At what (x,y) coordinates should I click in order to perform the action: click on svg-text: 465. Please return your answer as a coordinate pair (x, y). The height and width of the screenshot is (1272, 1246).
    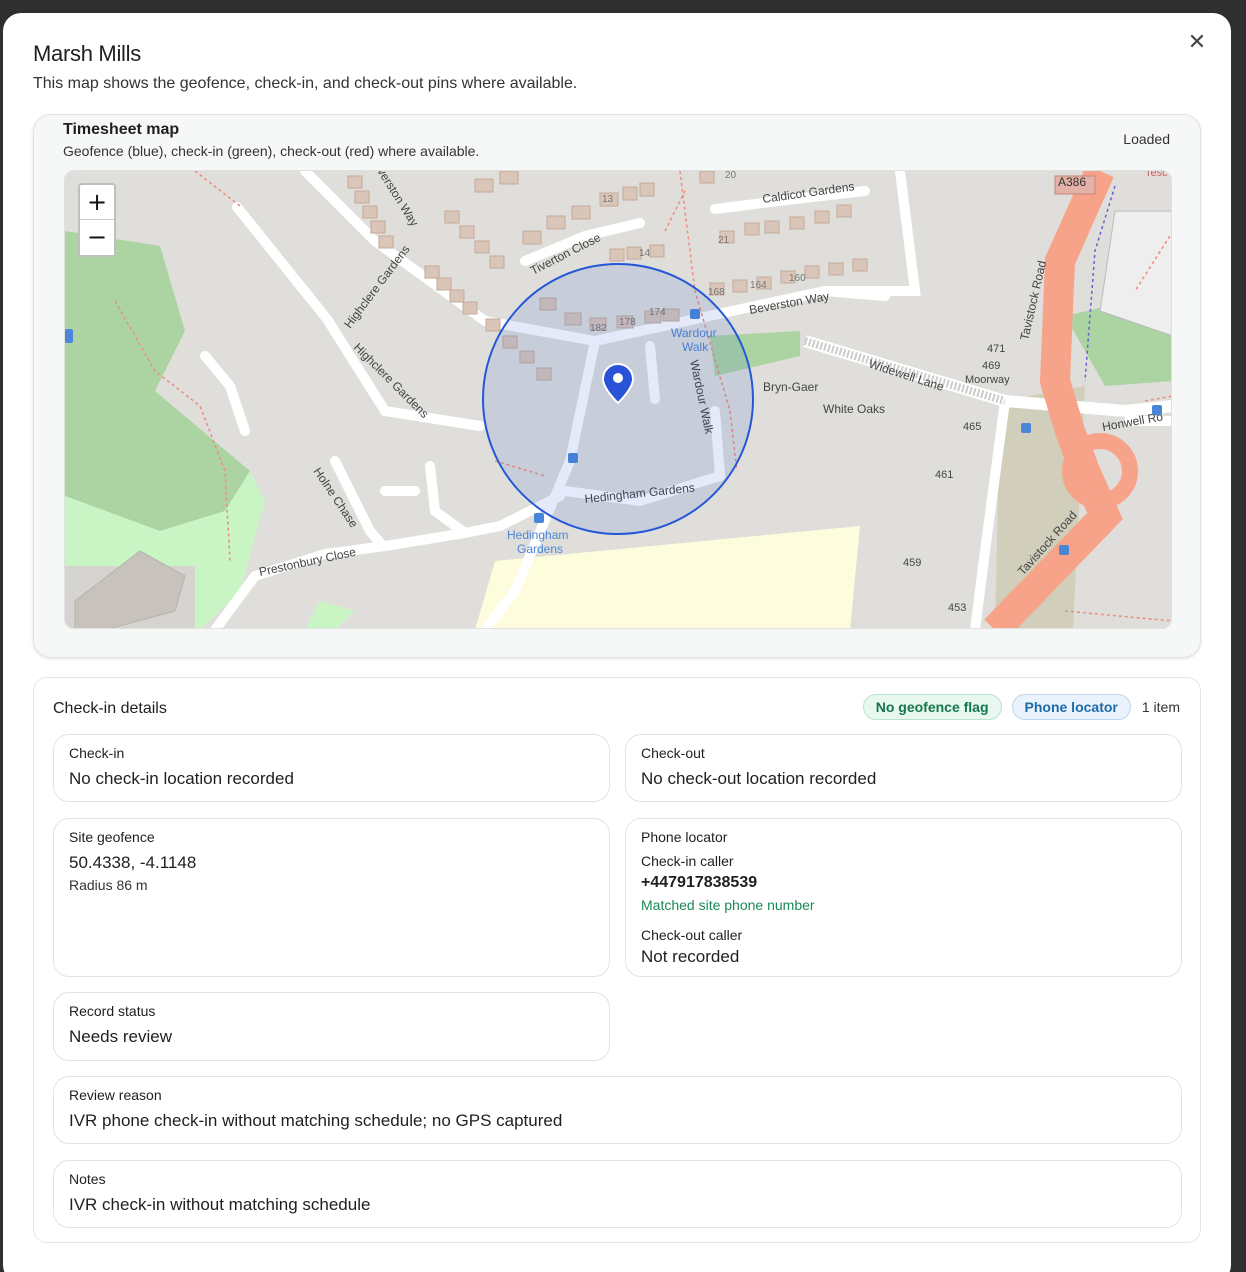
    Looking at the image, I should click on (972, 427).